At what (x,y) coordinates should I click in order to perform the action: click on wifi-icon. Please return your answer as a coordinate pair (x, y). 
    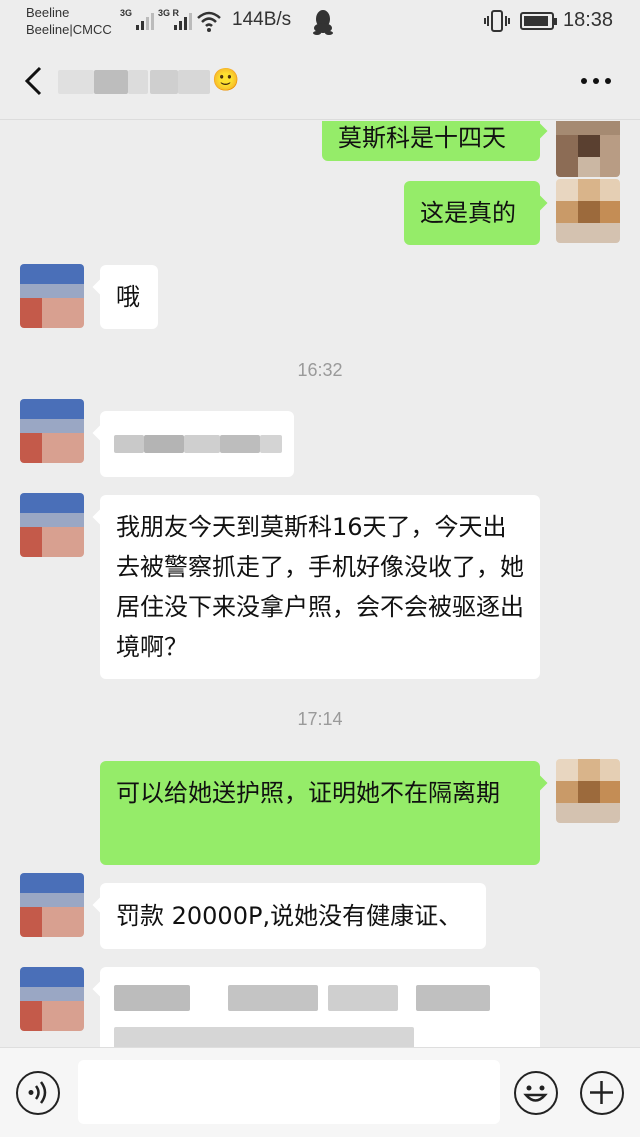
    Looking at the image, I should click on (209, 21).